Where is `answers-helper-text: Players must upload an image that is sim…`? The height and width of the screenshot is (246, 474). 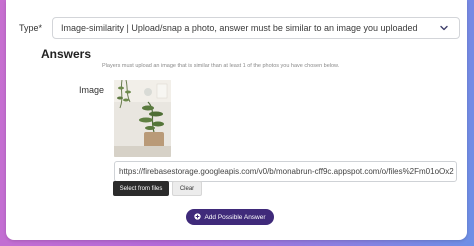 answers-helper-text: Players must upload an image that is sim… is located at coordinates (221, 66).